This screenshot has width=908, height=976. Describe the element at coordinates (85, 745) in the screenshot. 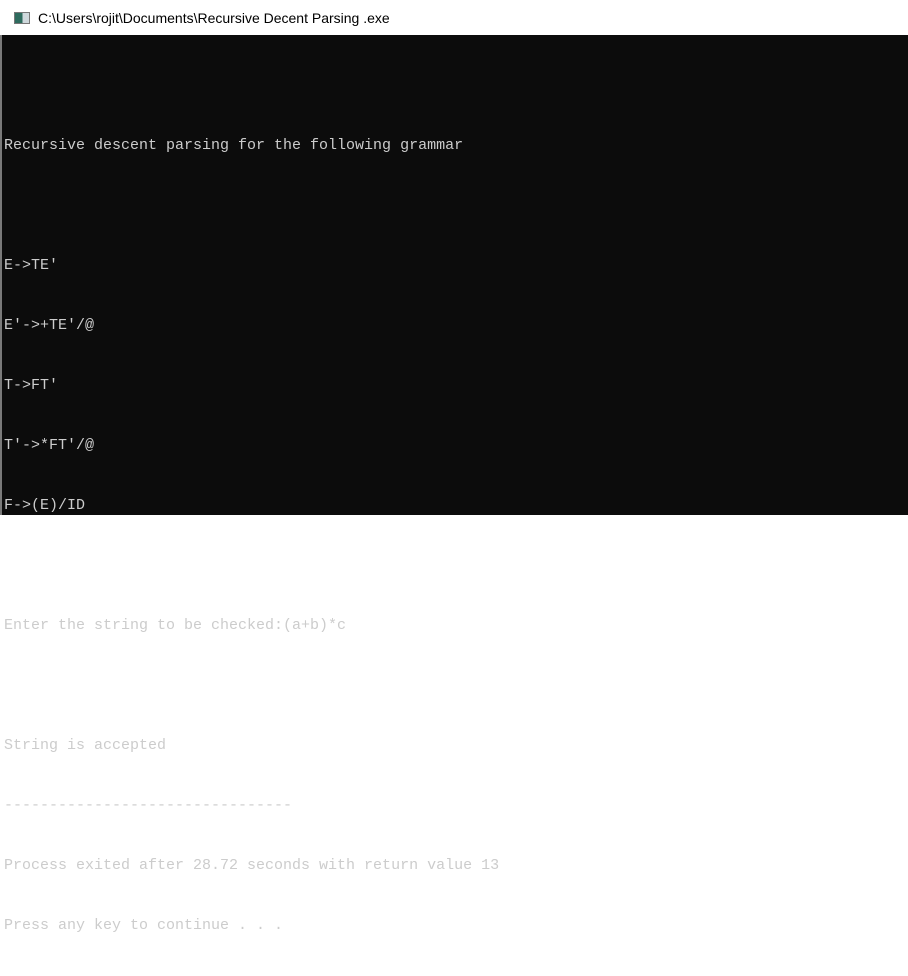

I see `result-message: String is accepted` at that location.